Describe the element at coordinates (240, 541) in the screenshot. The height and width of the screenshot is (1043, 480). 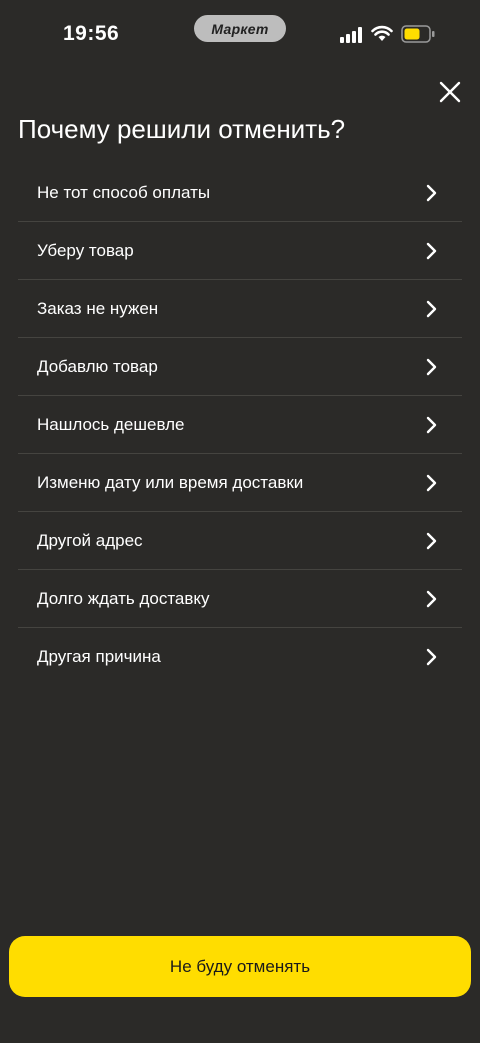
I see `reason-item-other-address: Другой адрес` at that location.